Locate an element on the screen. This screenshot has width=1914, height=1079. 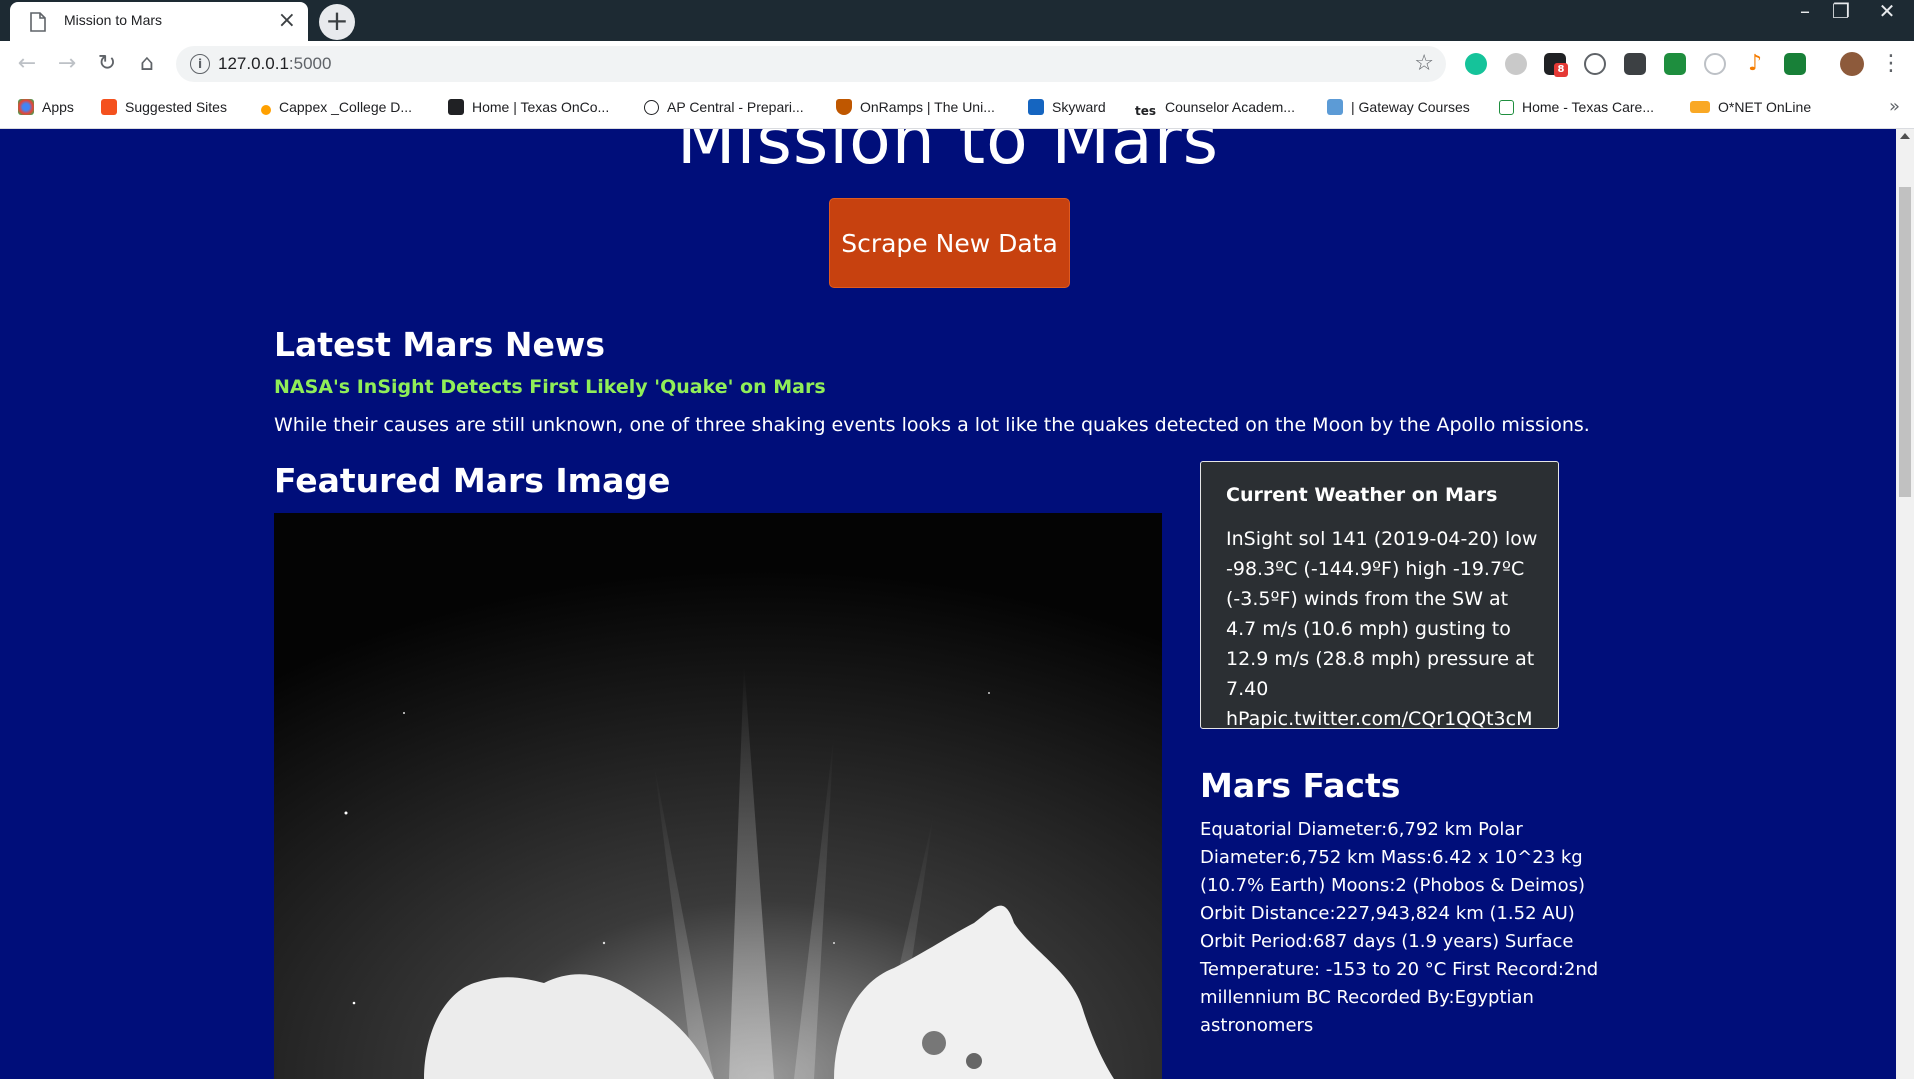
tab-title: Mission to Mars is located at coordinates (113, 20).